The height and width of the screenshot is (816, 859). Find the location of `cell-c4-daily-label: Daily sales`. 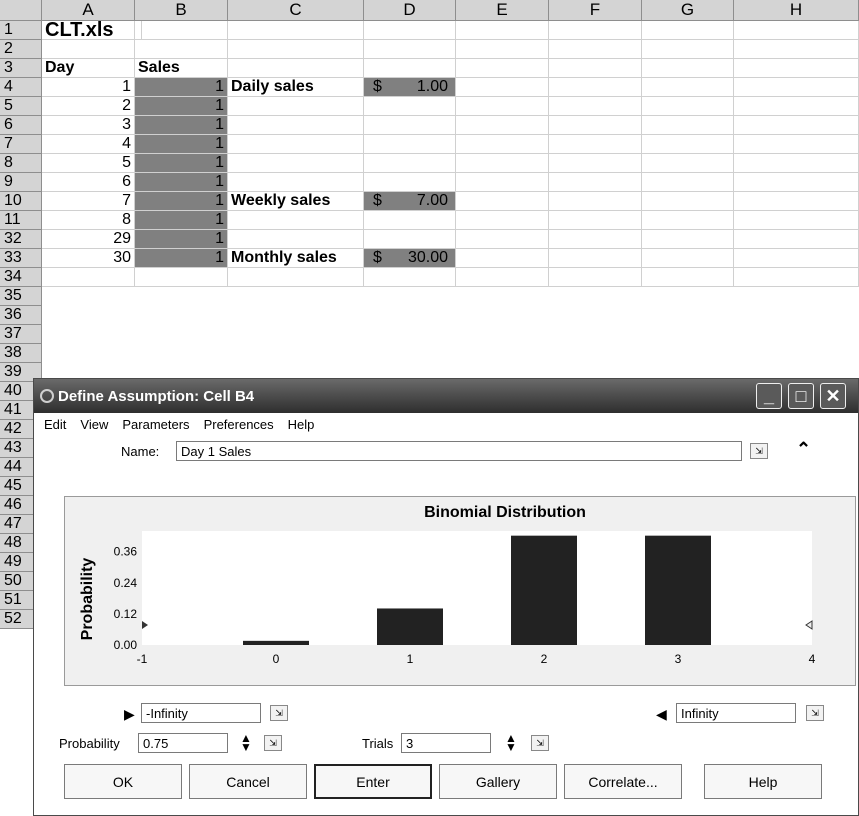

cell-c4-daily-label: Daily sales is located at coordinates (296, 87).